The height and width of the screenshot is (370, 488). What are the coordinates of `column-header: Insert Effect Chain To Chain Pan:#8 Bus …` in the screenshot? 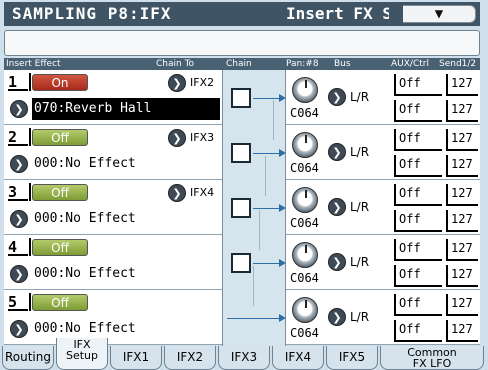 It's located at (242, 64).